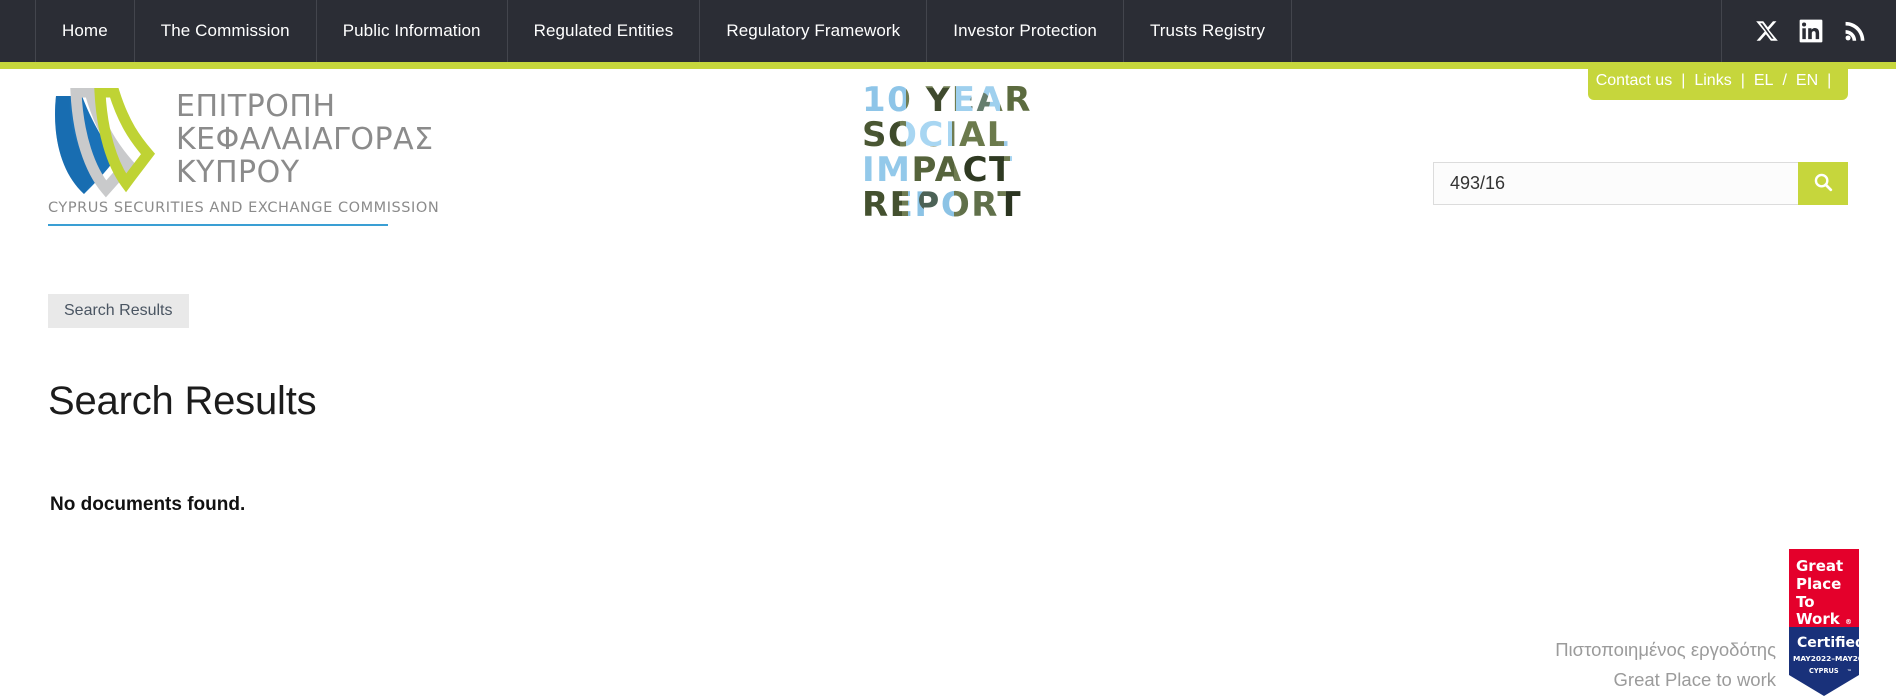 The width and height of the screenshot is (1896, 696). Describe the element at coordinates (1767, 31) in the screenshot. I see `x-twitter-icon` at that location.